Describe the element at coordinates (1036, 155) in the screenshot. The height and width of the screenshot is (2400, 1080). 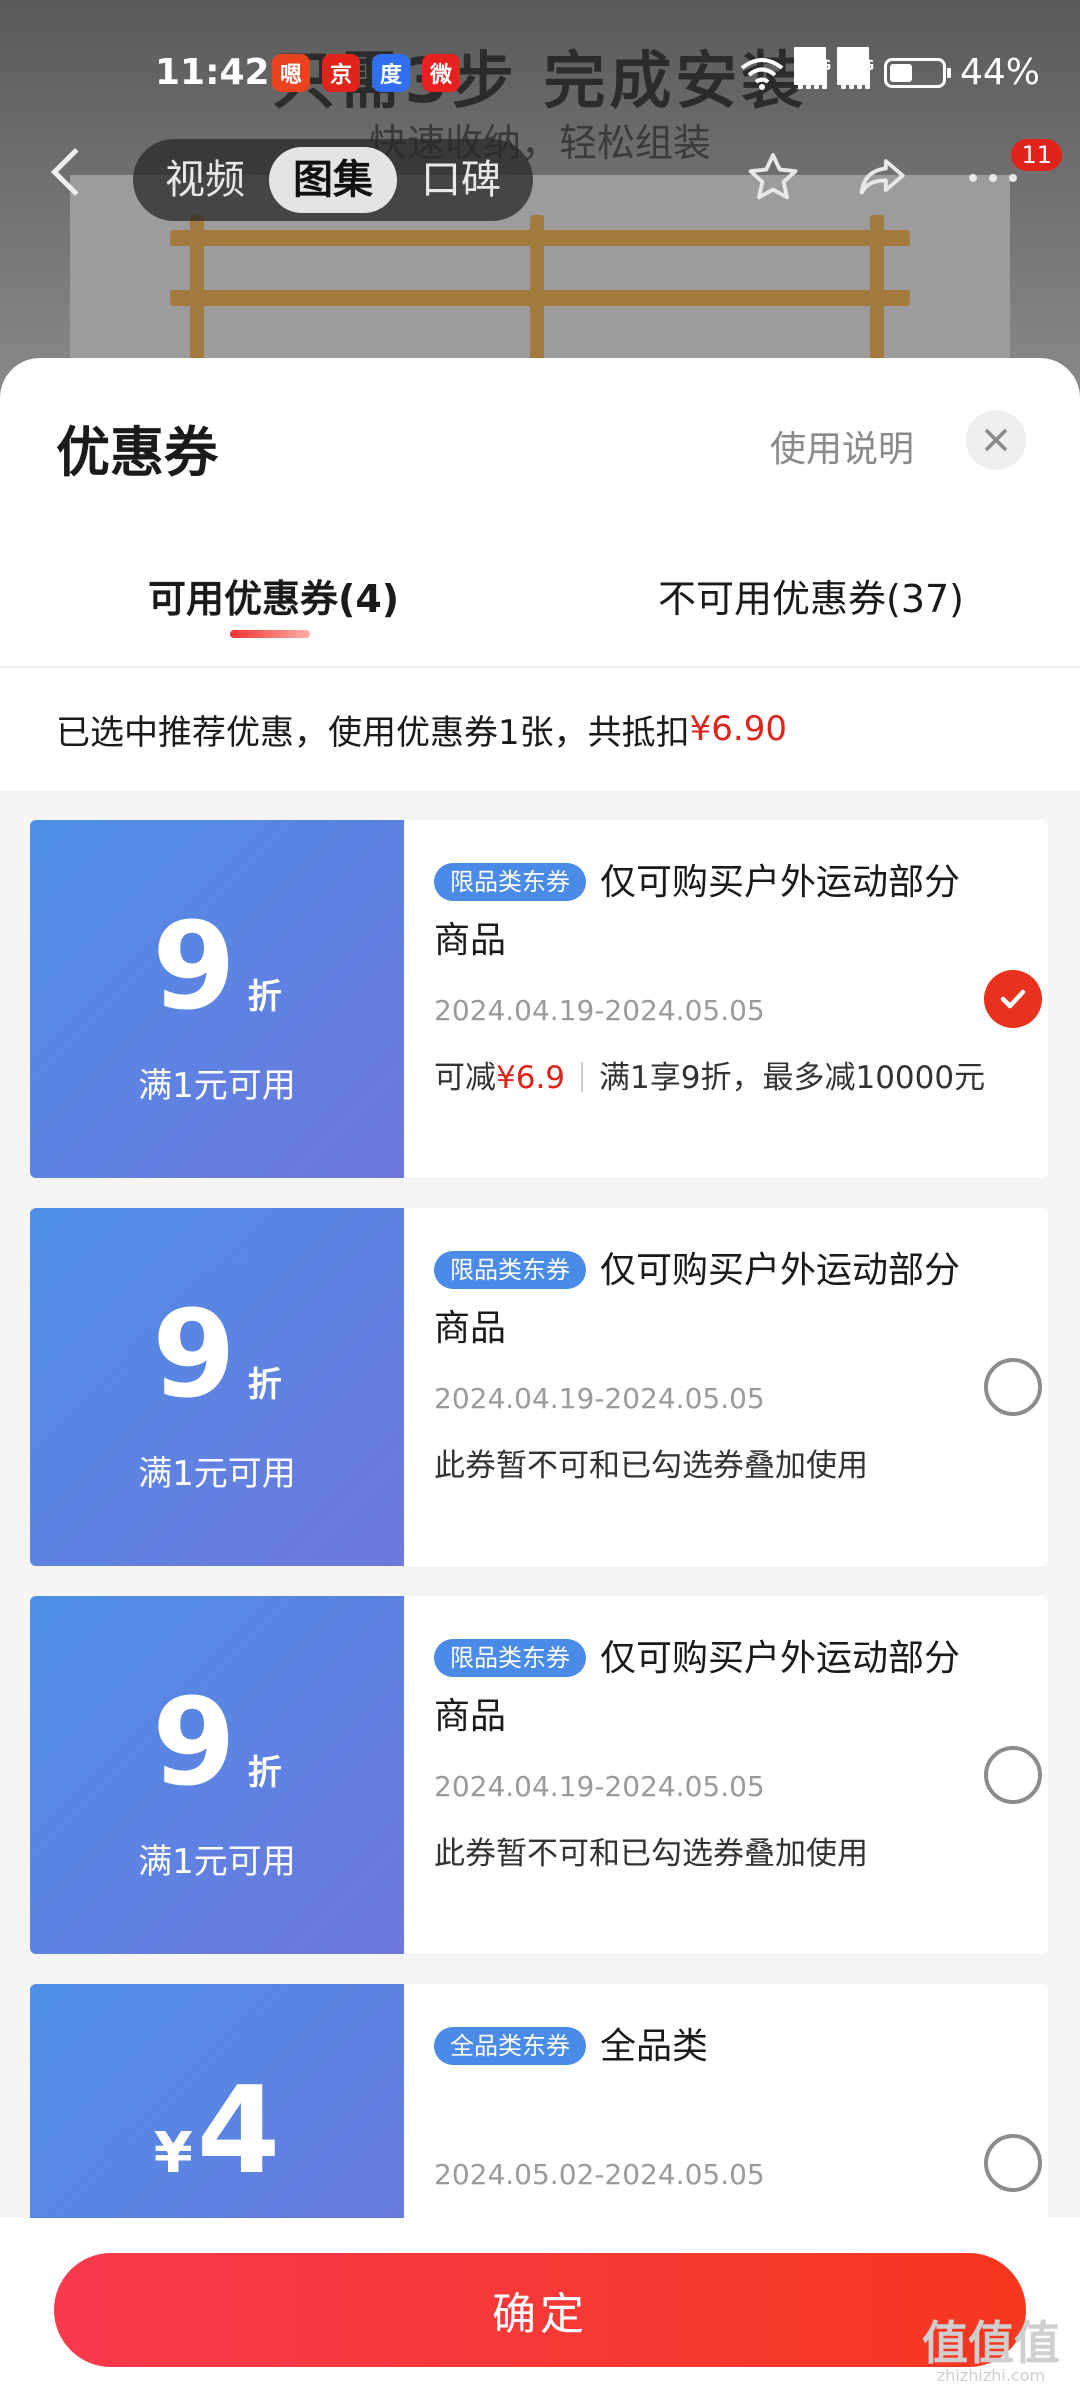
I see `message-badge: 11` at that location.